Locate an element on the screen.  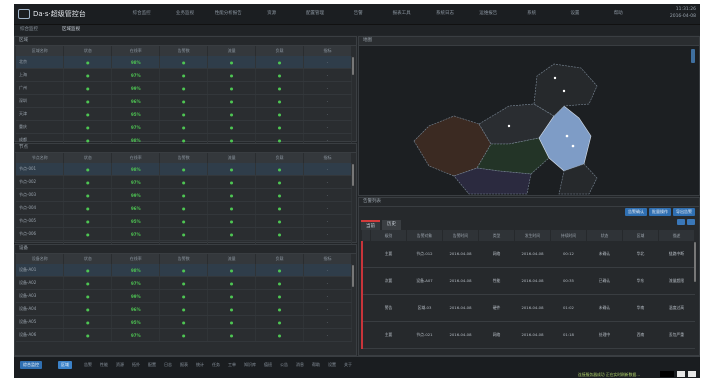
column-header: 描述 is located at coordinates (676, 235).